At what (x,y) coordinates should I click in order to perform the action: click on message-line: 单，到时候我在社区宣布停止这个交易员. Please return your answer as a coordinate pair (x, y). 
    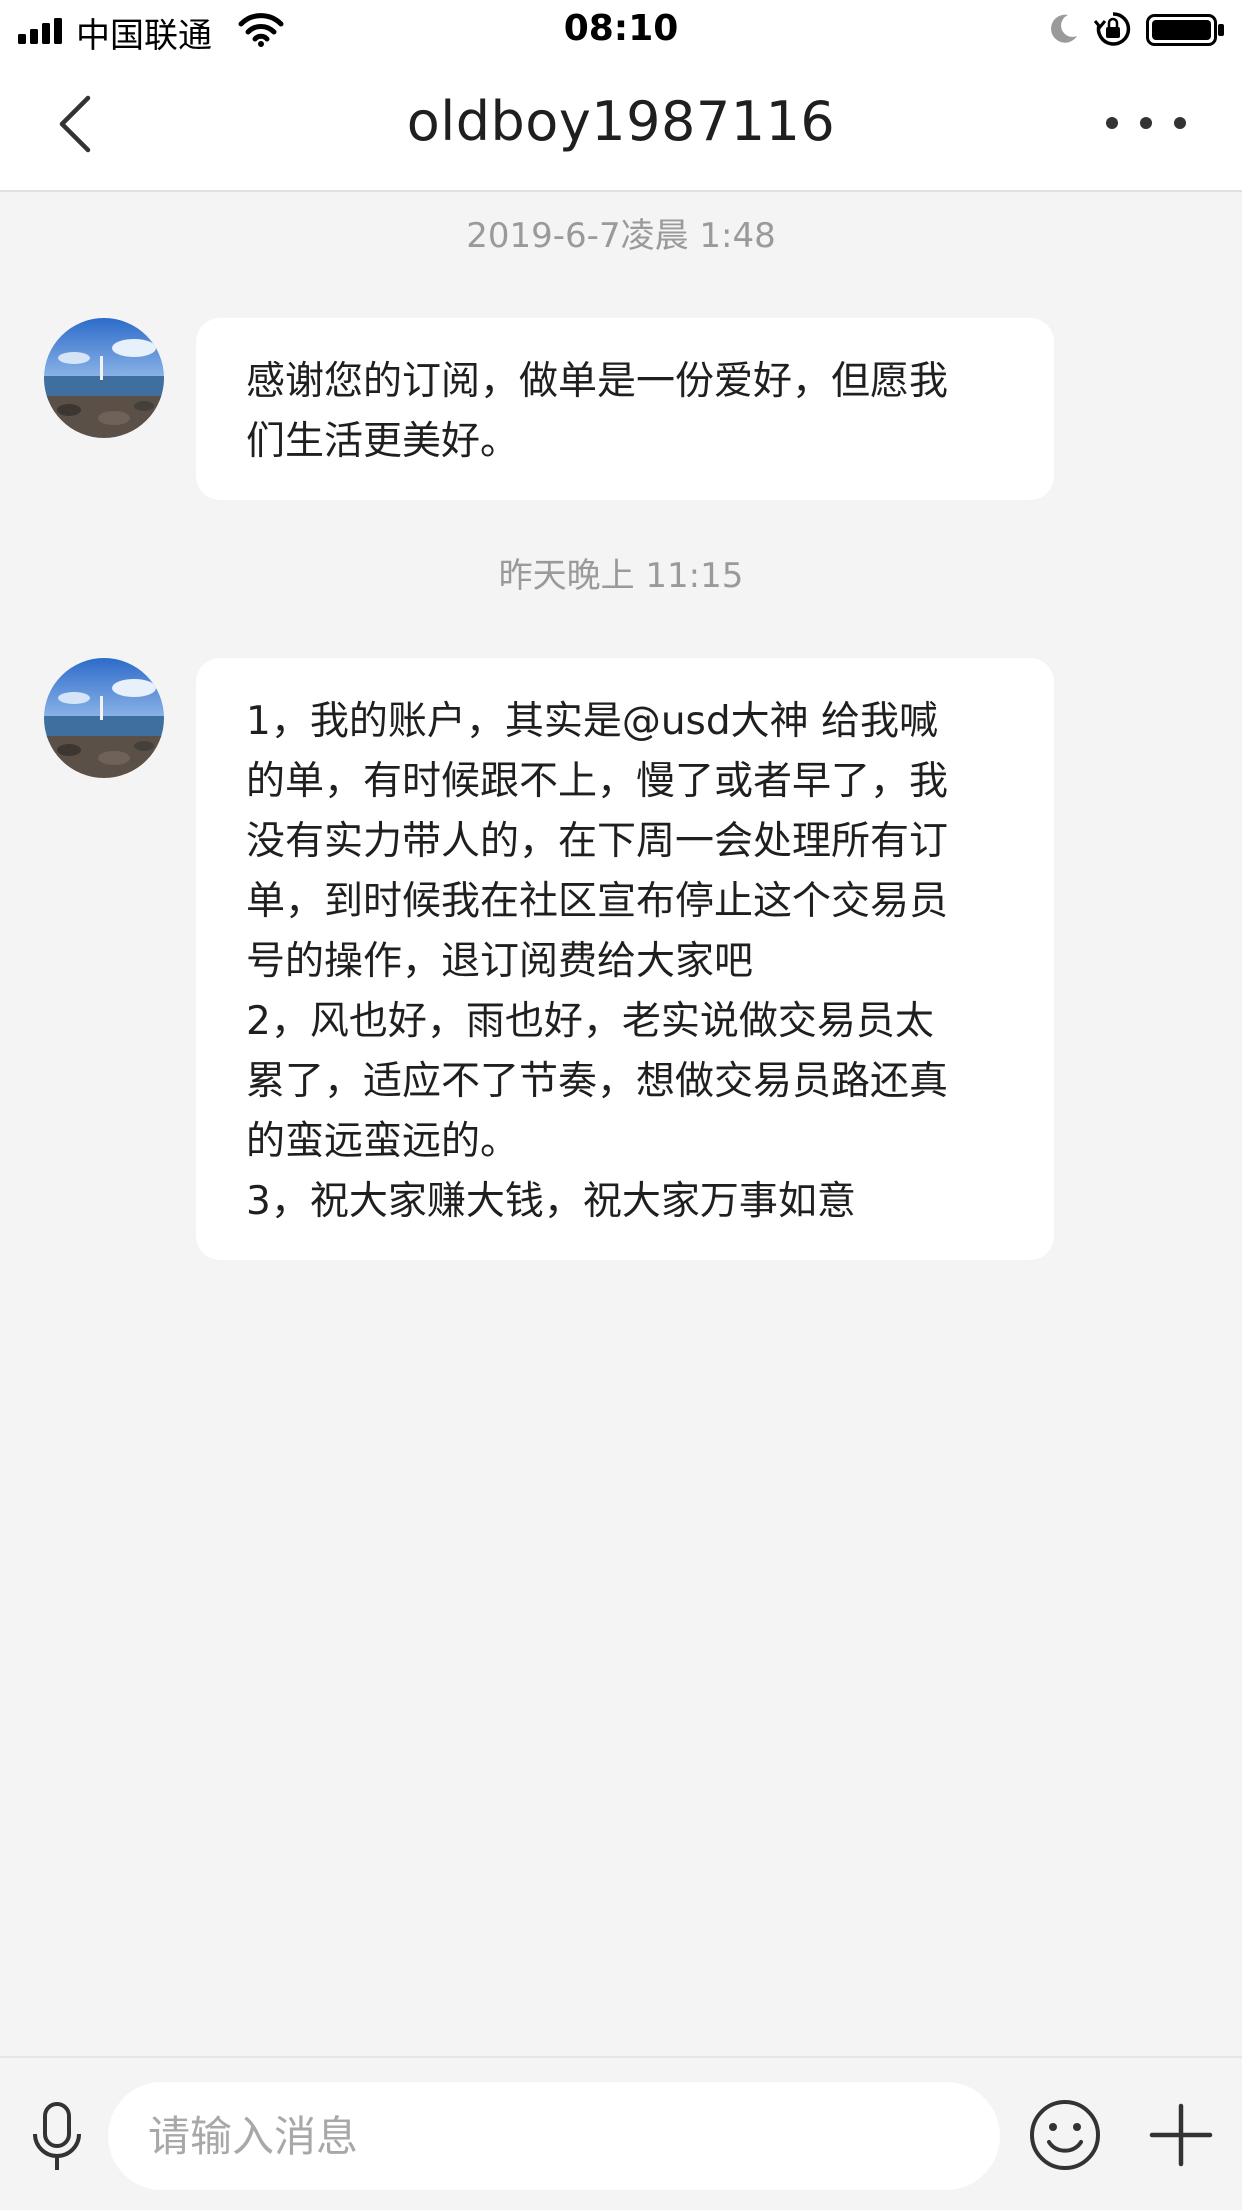
    Looking at the image, I should click on (597, 901).